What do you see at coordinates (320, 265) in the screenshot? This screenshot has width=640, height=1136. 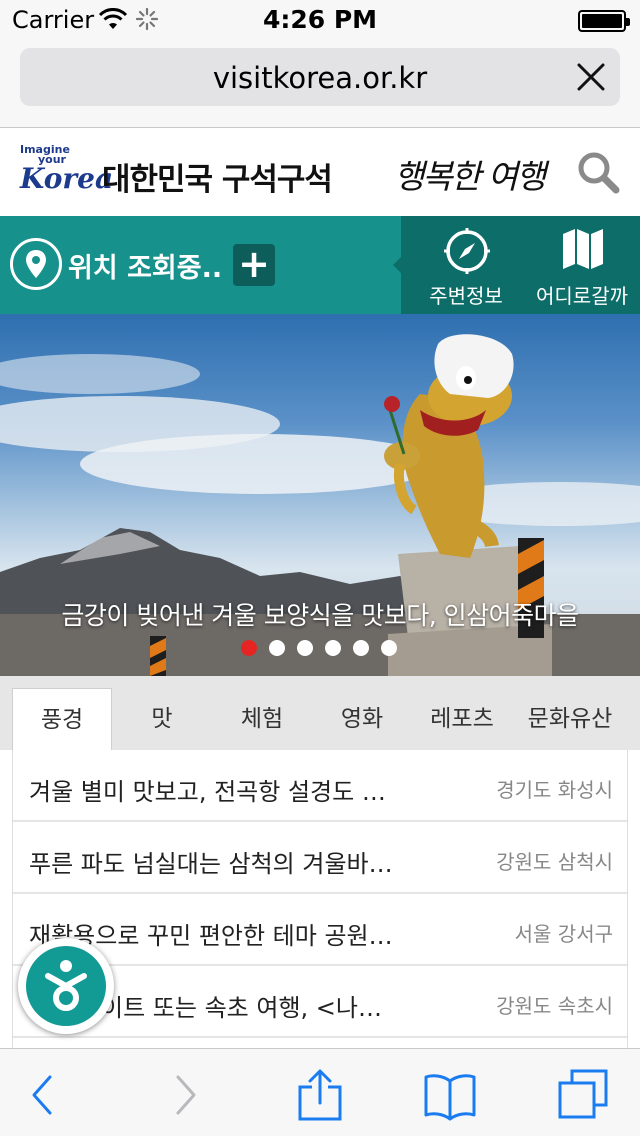 I see `location-bar: 위치 조회중.. + 주변정보 어디로갈까` at bounding box center [320, 265].